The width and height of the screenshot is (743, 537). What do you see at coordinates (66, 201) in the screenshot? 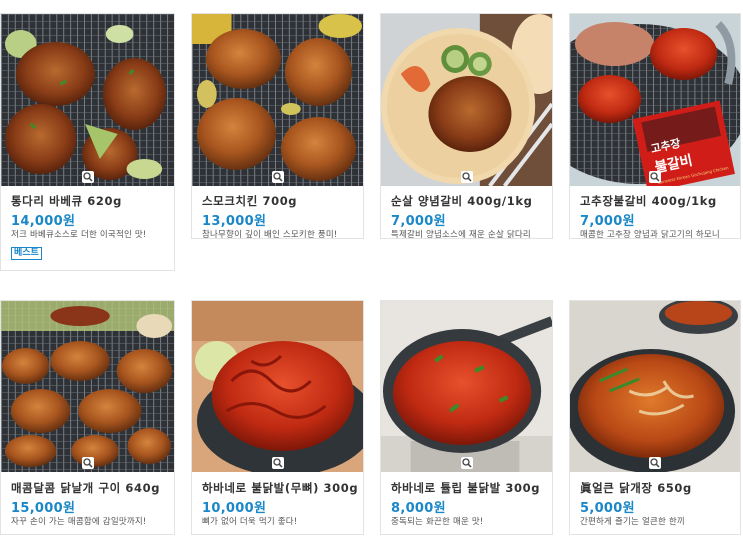
I see `product-name: 통다리 바베큐 620g` at bounding box center [66, 201].